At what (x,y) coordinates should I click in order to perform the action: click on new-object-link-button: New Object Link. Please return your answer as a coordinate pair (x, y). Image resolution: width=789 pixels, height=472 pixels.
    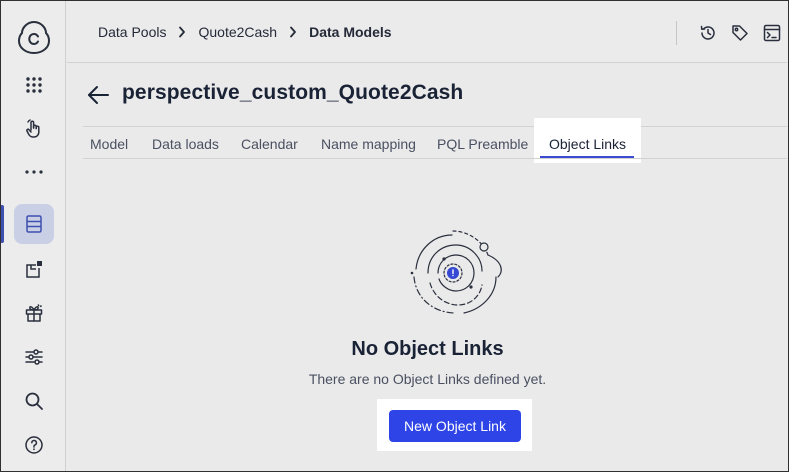
    Looking at the image, I should click on (455, 426).